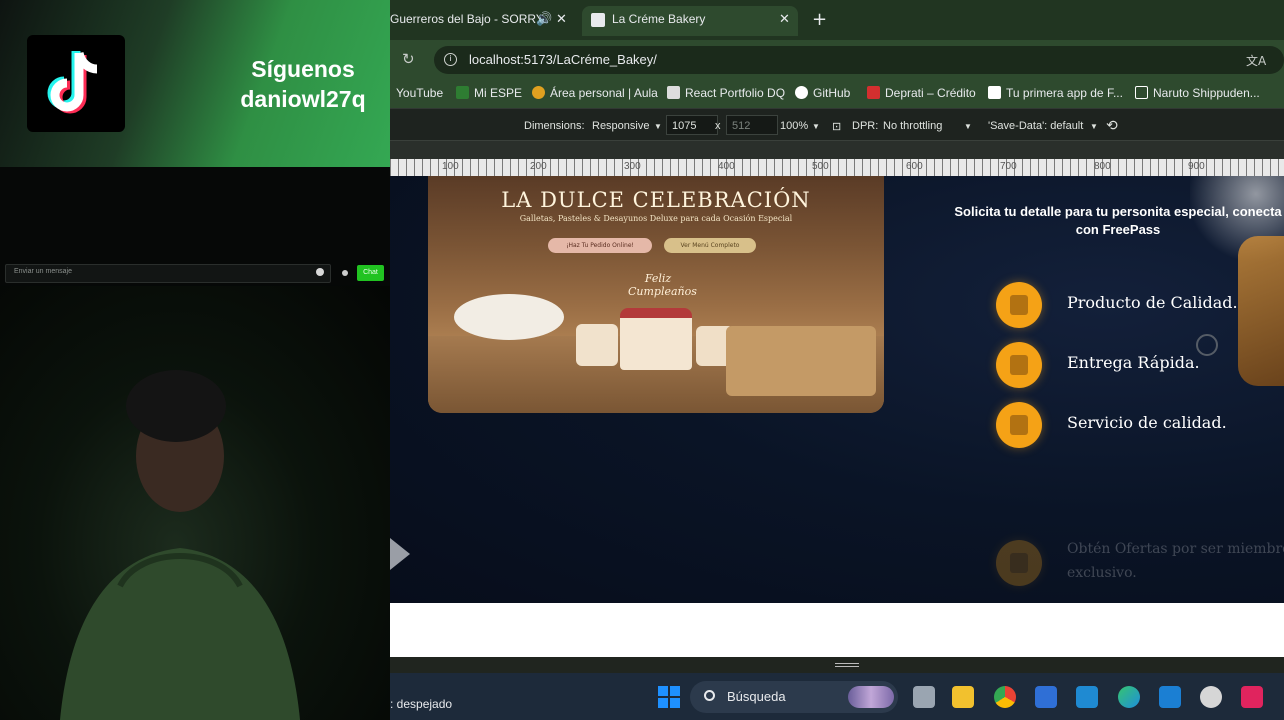 This screenshot has width=1284, height=720. Describe the element at coordinates (482, 21) in the screenshot. I see `tab-music: Guerreros del Bajo - SORRY 🔊 ✕` at that location.